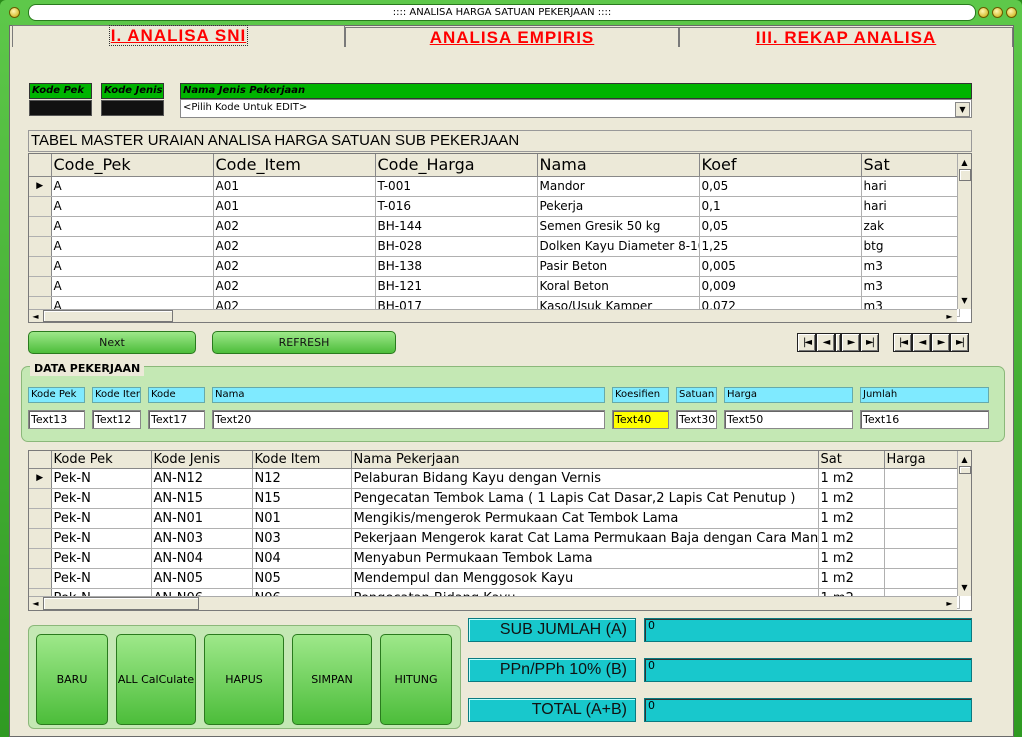 Image resolution: width=1022 pixels, height=737 pixels. What do you see at coordinates (112, 342) in the screenshot?
I see `next-button: Next` at bounding box center [112, 342].